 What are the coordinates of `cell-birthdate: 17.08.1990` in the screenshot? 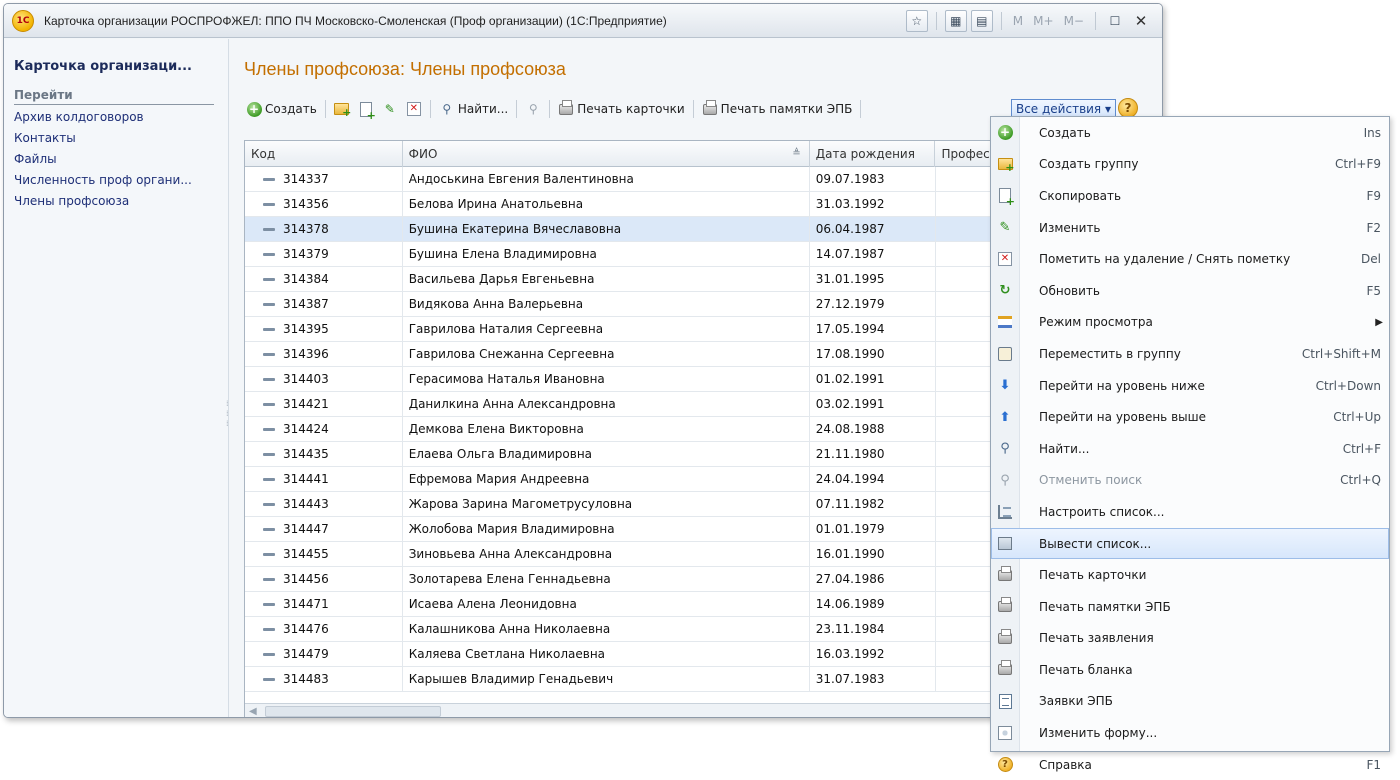 It's located at (873, 354).